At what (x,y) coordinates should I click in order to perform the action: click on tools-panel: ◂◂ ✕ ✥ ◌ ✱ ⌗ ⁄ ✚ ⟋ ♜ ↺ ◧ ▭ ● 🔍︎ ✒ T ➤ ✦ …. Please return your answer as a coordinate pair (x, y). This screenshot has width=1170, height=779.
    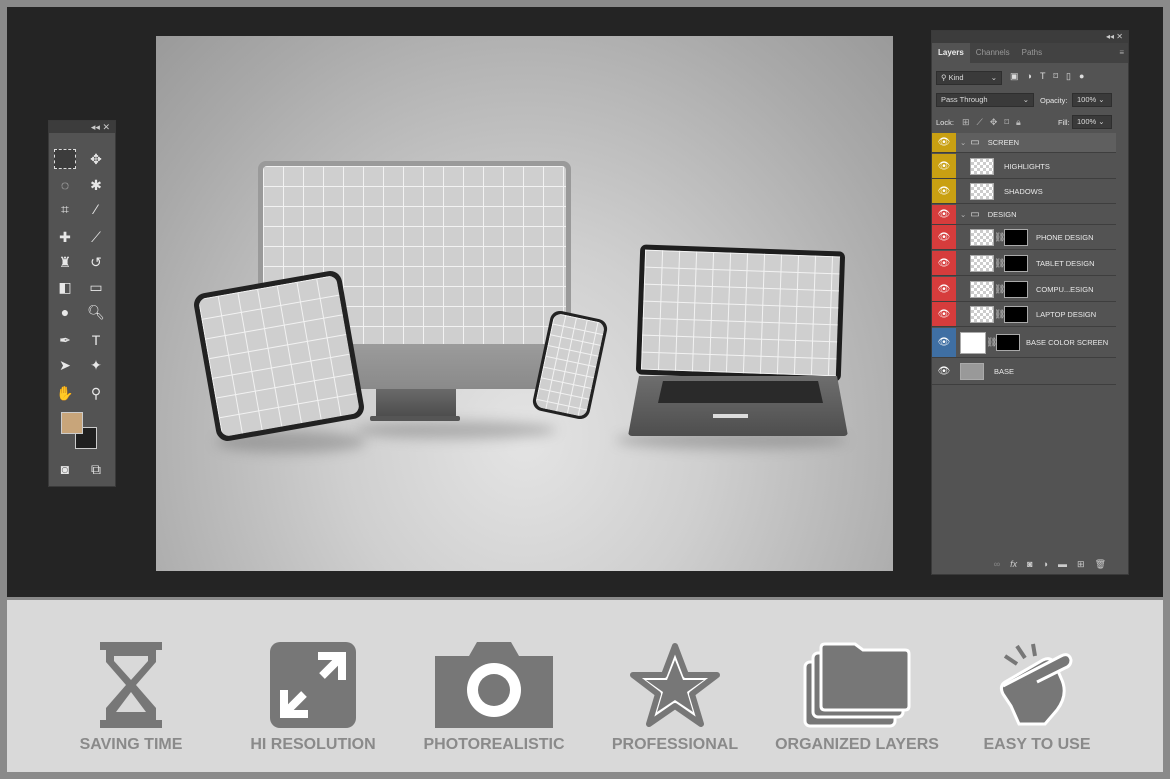
    Looking at the image, I should click on (82, 303).